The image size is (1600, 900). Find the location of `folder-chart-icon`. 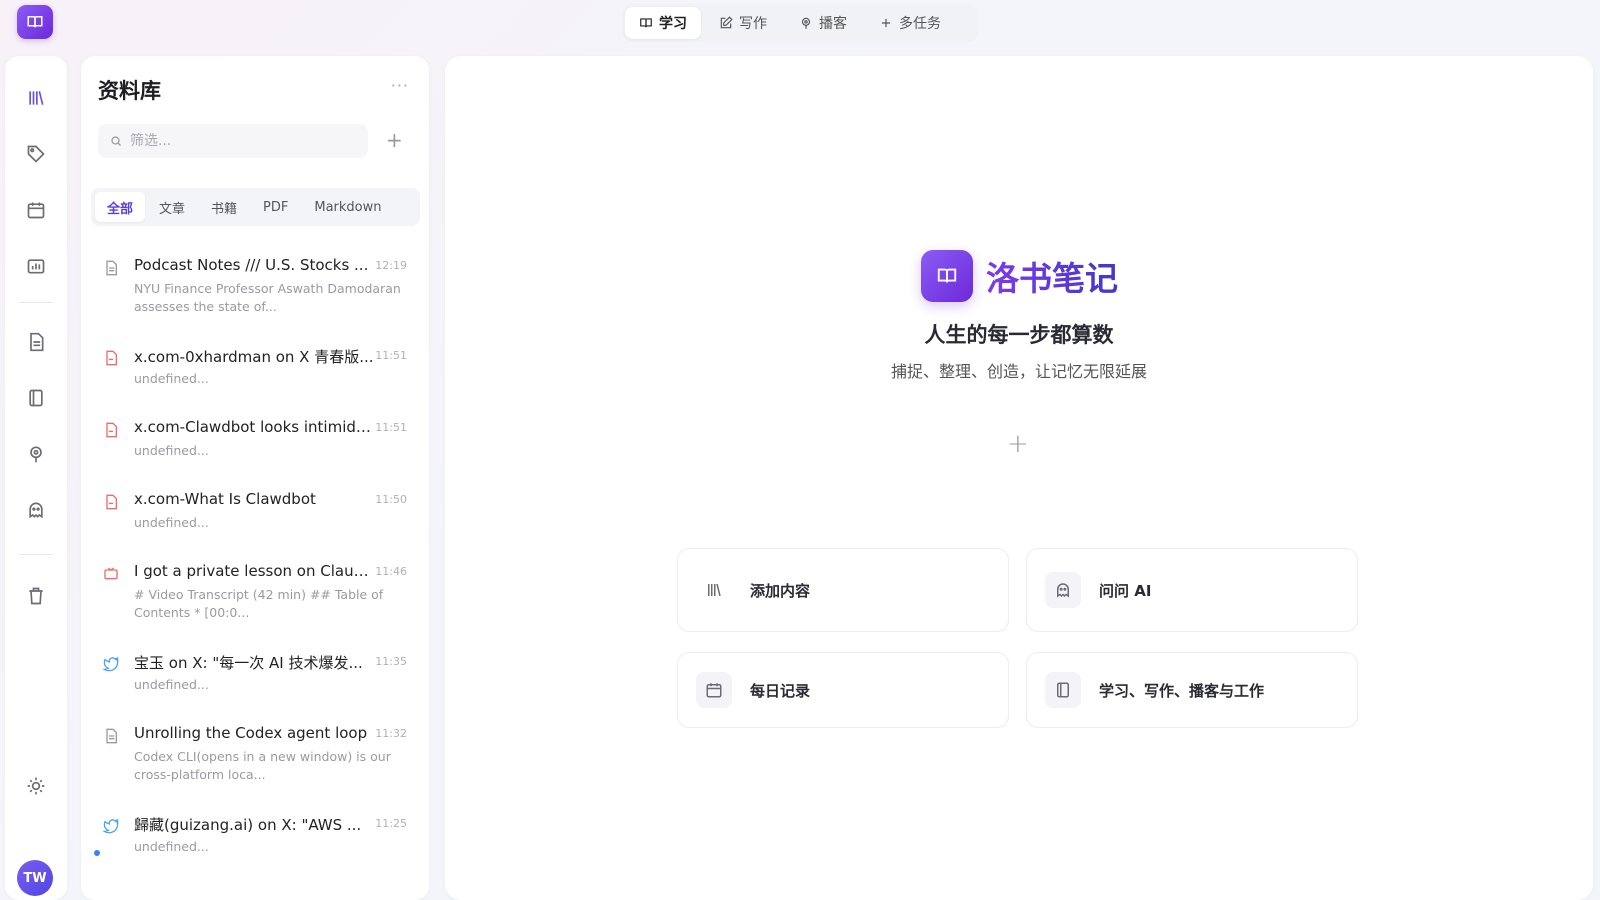

folder-chart-icon is located at coordinates (36, 266).